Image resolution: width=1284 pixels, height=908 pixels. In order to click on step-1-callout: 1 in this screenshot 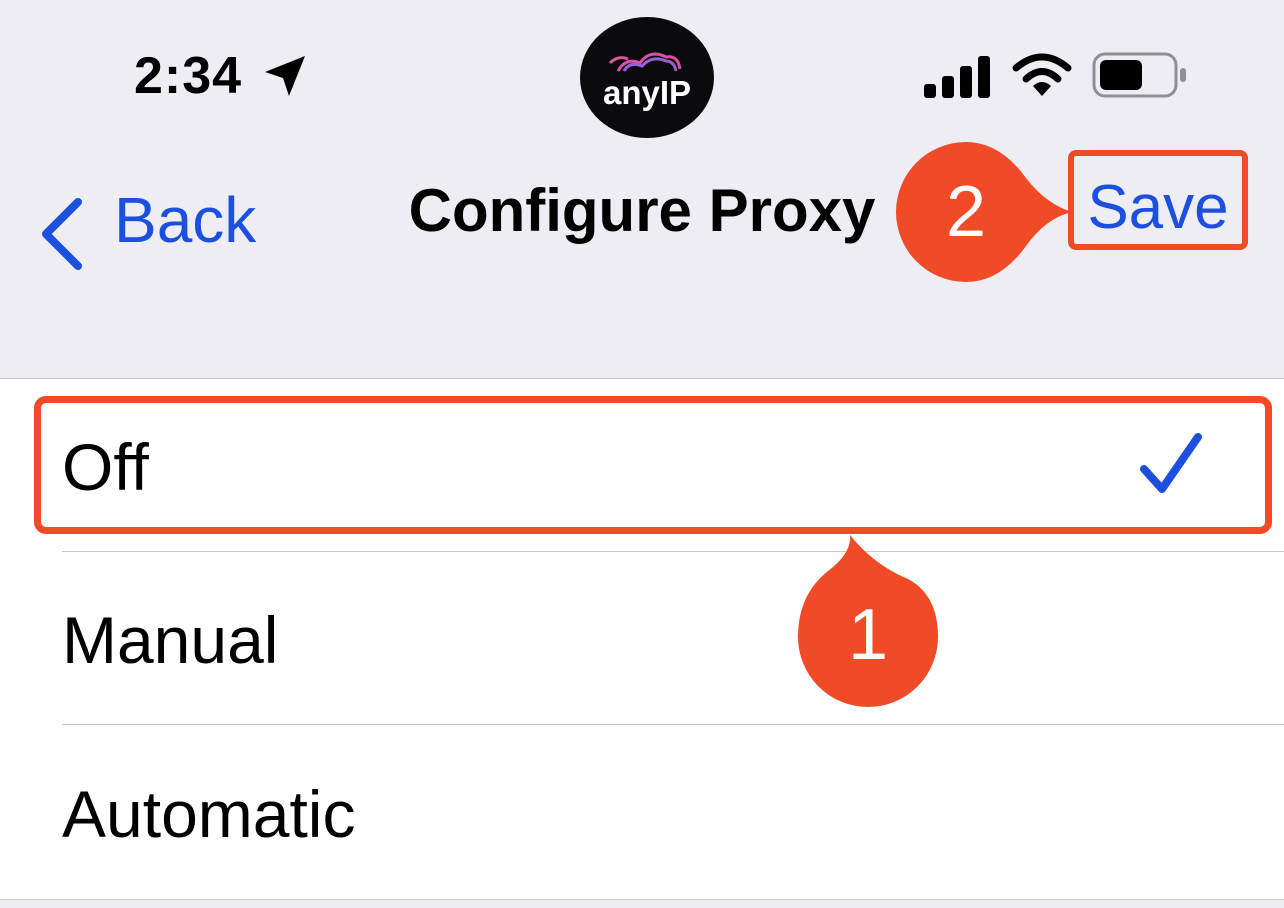, I will do `click(868, 621)`.